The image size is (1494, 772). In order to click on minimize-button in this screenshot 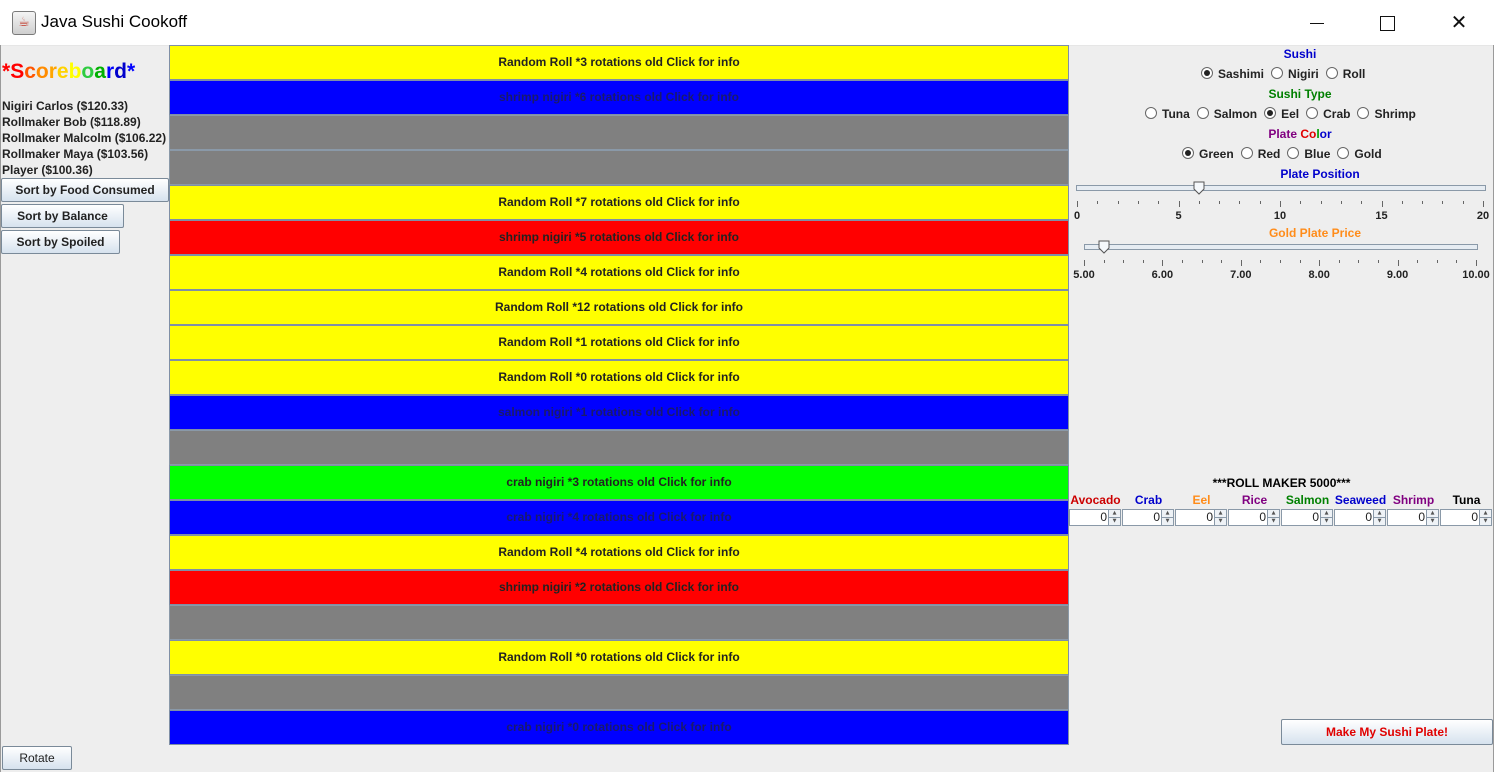, I will do `click(1317, 22)`.